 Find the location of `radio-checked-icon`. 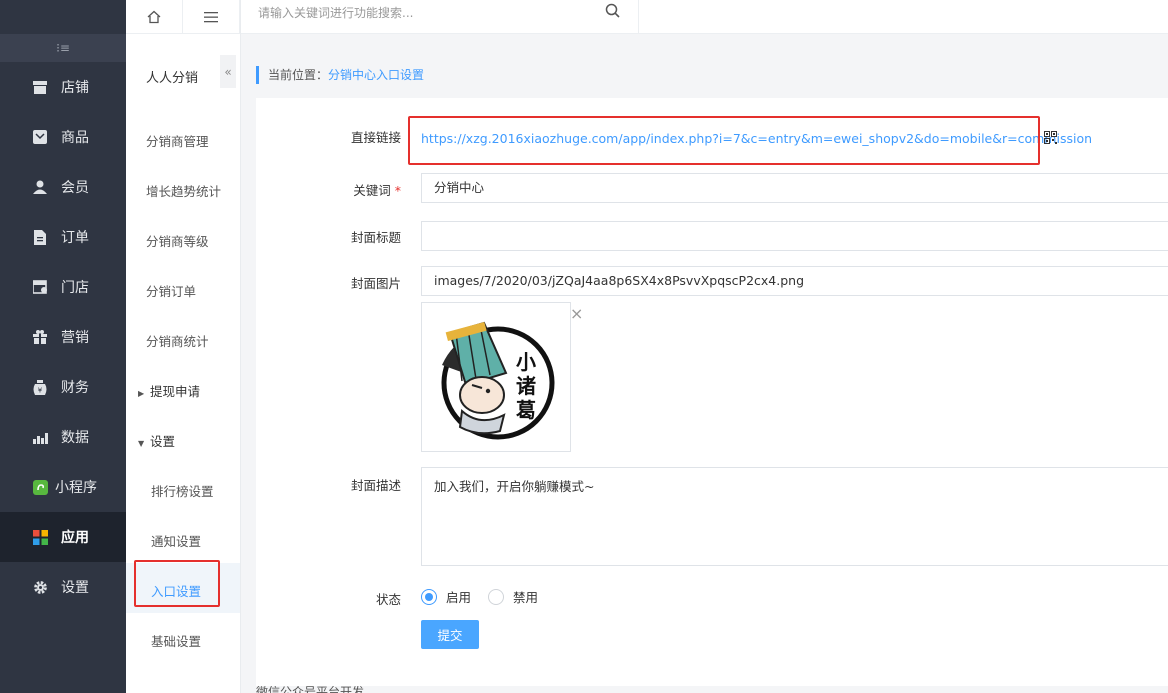

radio-checked-icon is located at coordinates (429, 596).